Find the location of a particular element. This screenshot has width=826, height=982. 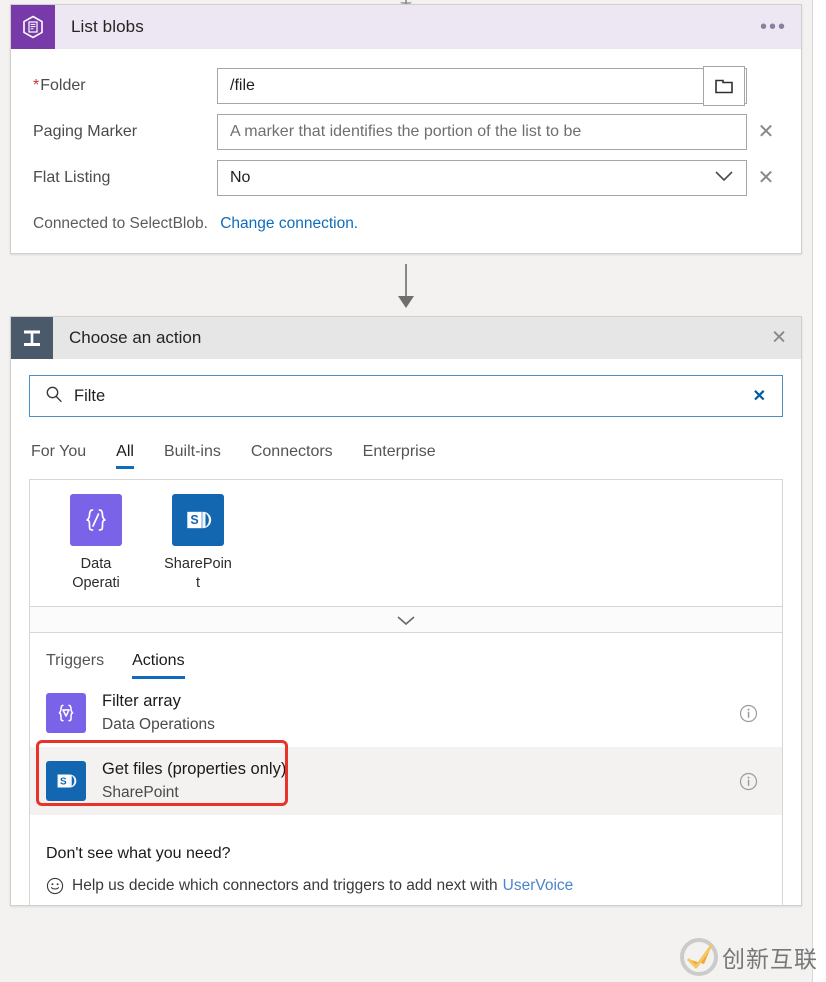

connector-tile-label-line2: t is located at coordinates (198, 583).